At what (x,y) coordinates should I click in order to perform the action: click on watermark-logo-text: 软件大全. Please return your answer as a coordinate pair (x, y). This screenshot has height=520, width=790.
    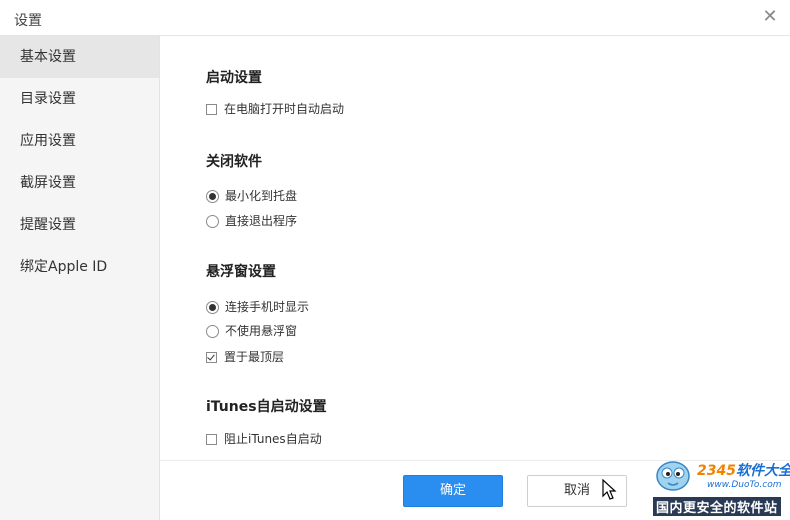
    Looking at the image, I should click on (762, 471).